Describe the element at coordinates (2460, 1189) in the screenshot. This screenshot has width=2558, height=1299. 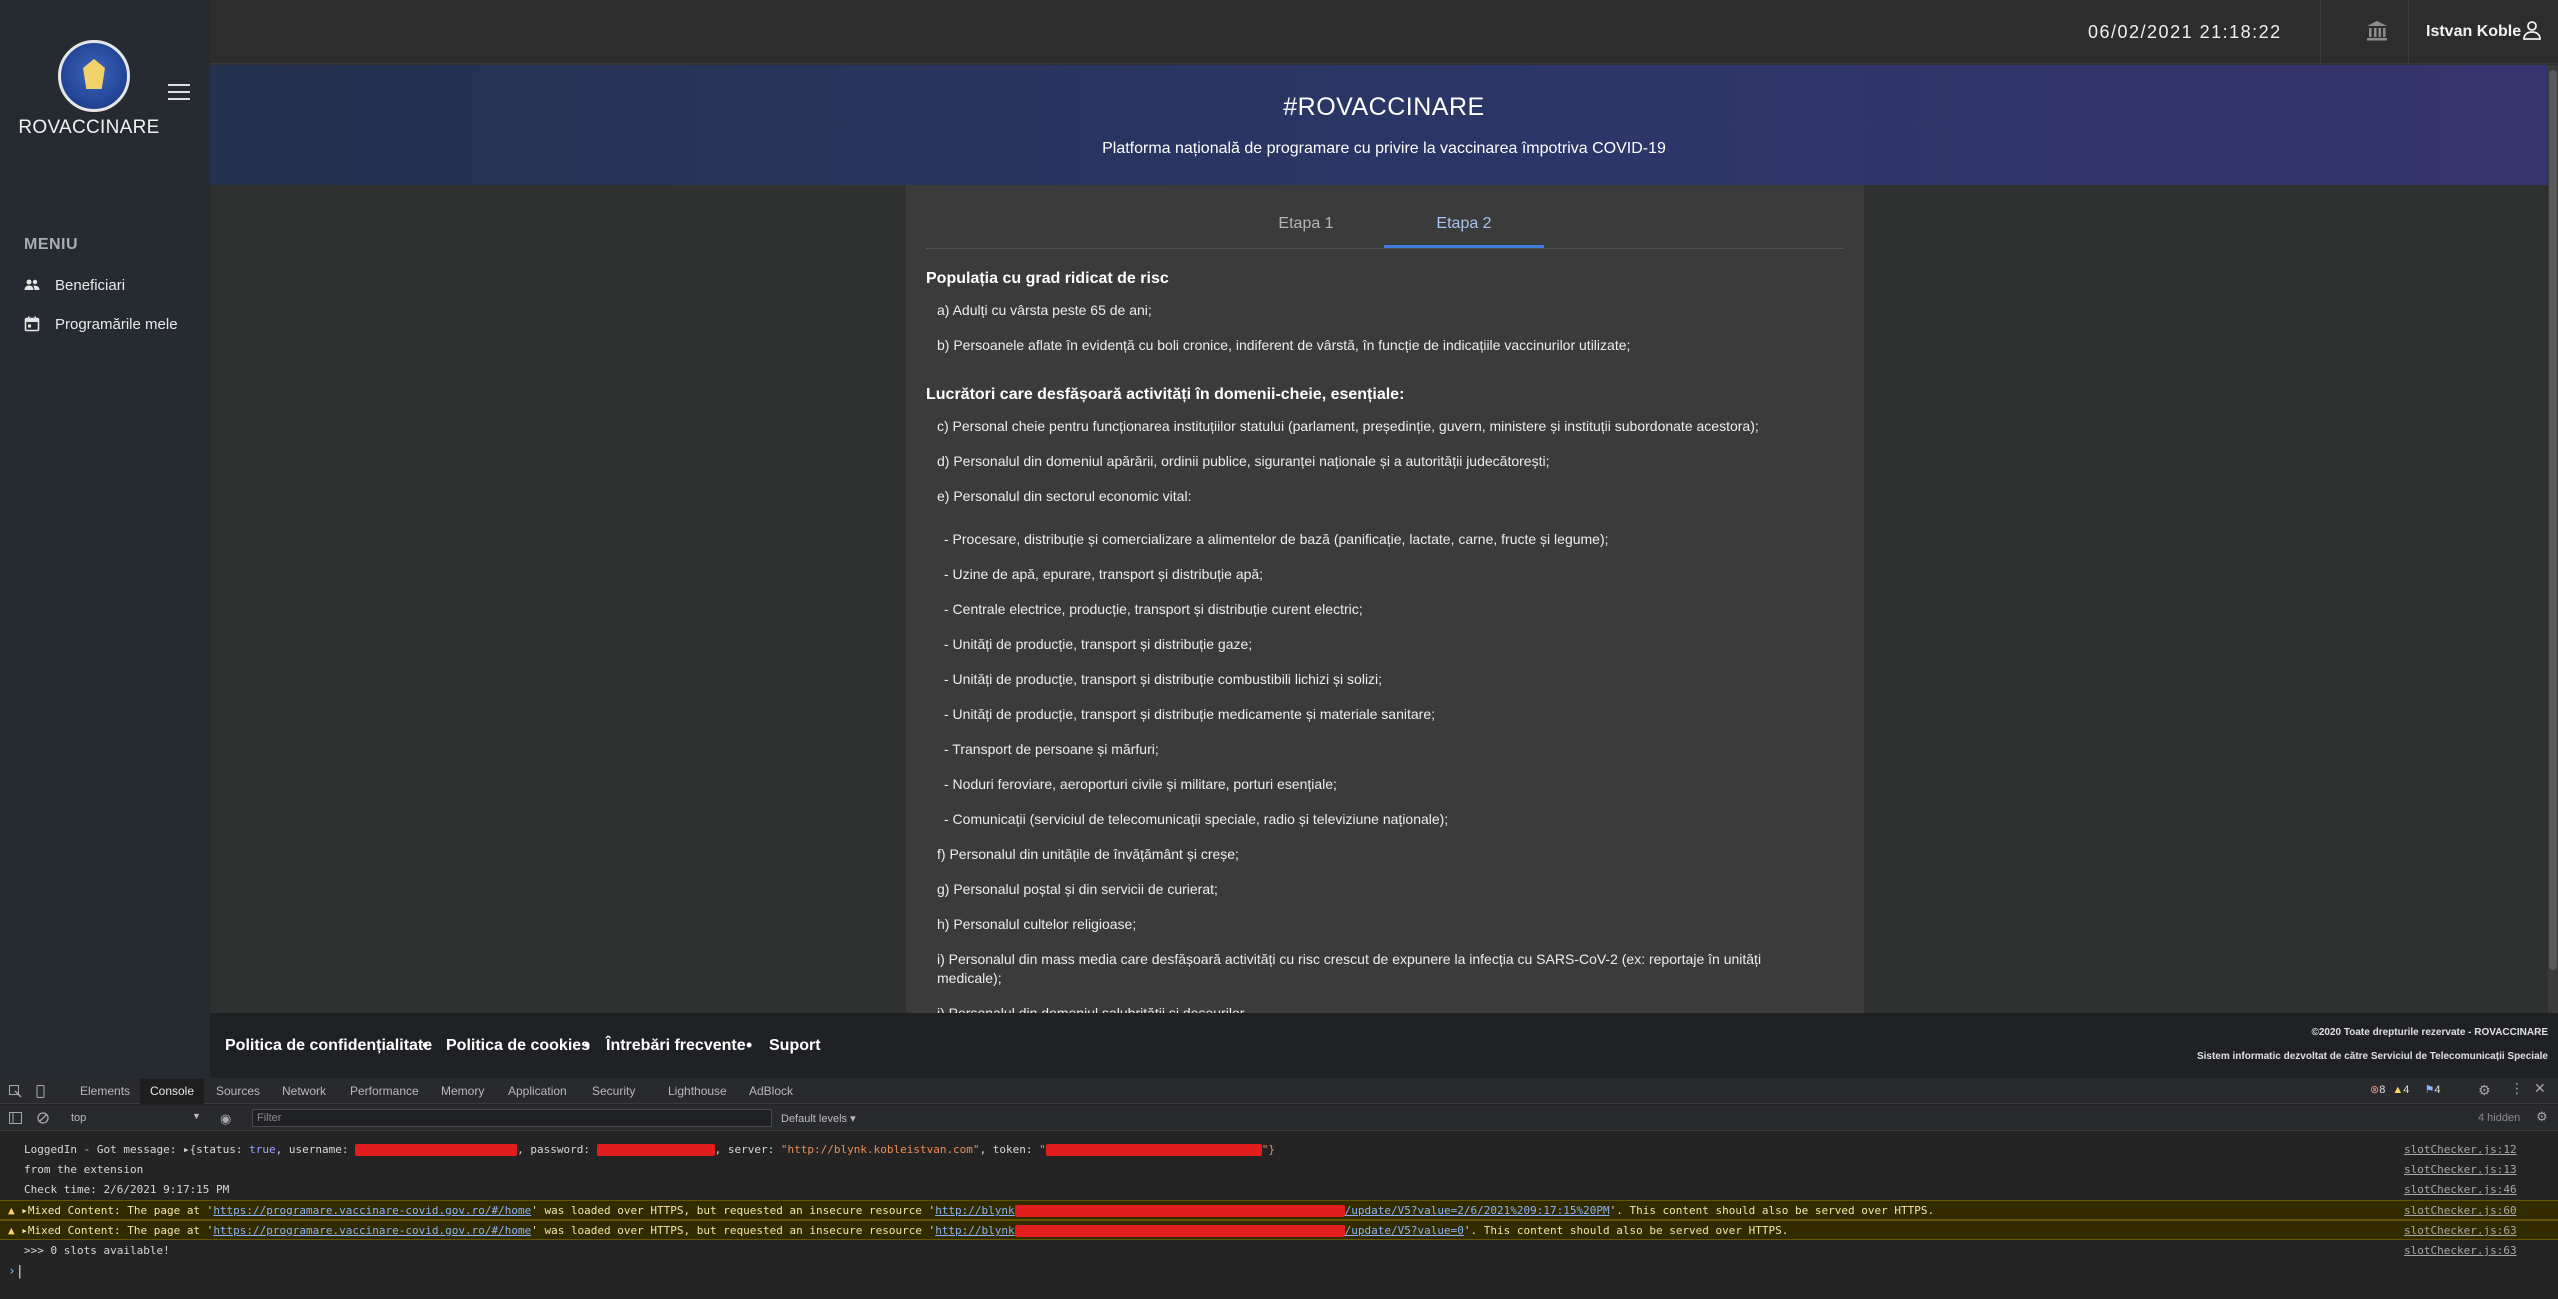
I see `source-link: slotChecker.js:46` at that location.